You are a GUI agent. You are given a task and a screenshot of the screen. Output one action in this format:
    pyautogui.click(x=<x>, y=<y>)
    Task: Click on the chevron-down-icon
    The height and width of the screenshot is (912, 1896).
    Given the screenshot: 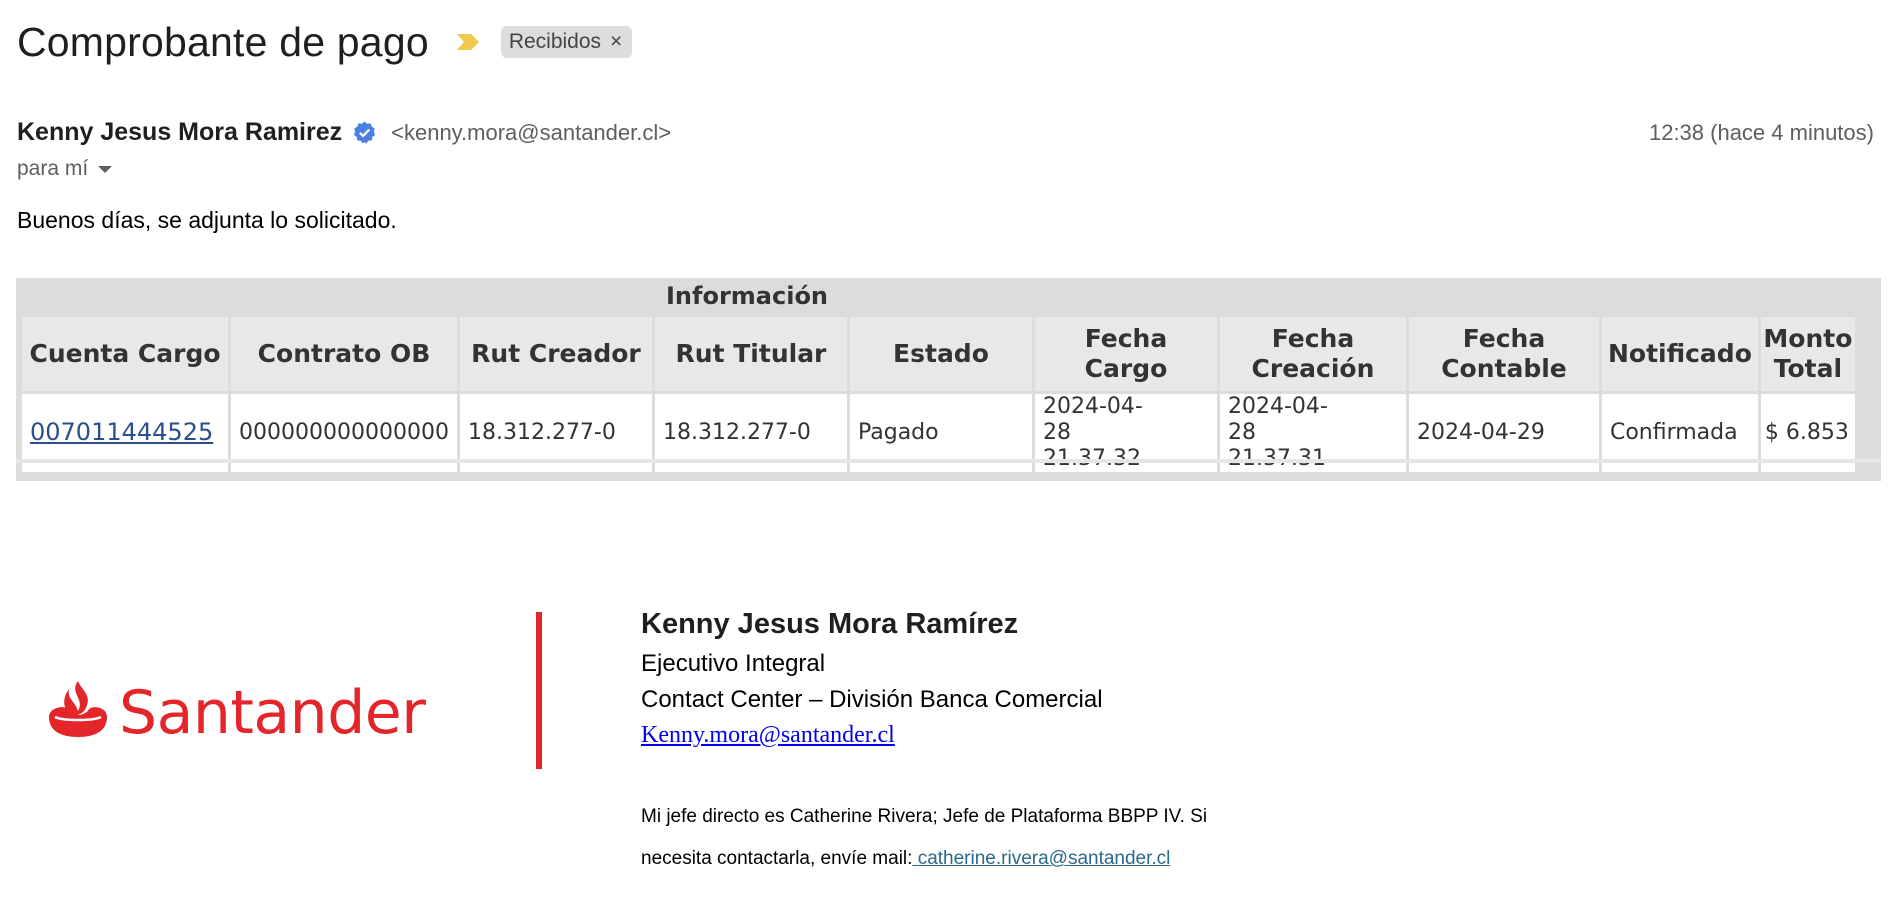 What is the action you would take?
    pyautogui.click(x=105, y=169)
    